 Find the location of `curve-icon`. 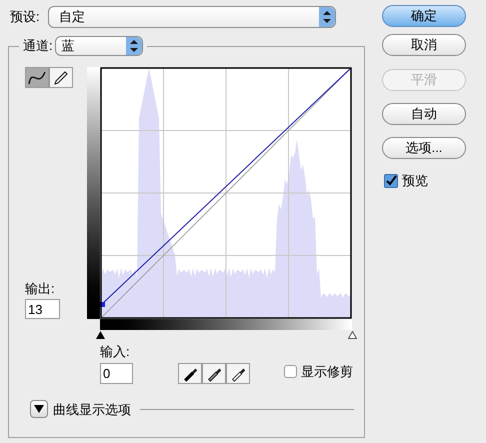

curve-icon is located at coordinates (37, 77).